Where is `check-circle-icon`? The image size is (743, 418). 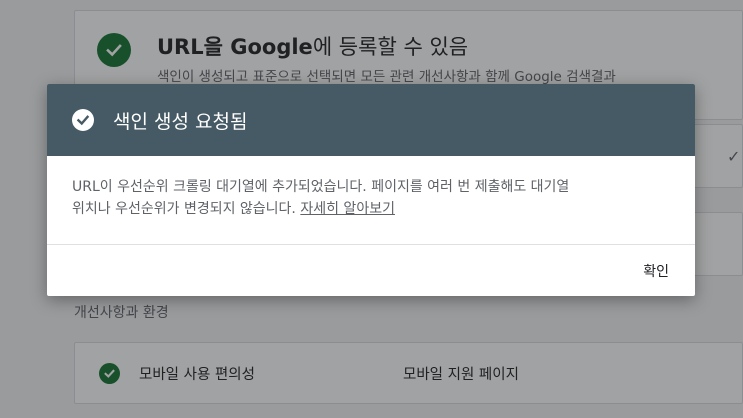 check-circle-icon is located at coordinates (83, 120).